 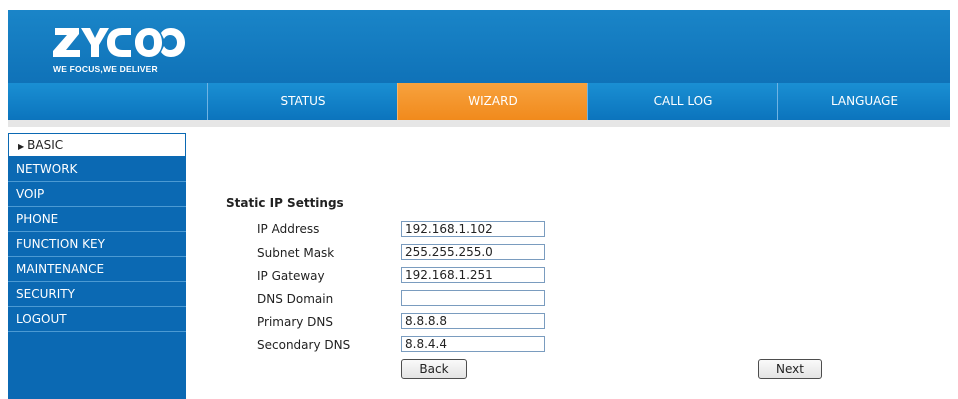 What do you see at coordinates (790, 369) in the screenshot?
I see `next-button: Next` at bounding box center [790, 369].